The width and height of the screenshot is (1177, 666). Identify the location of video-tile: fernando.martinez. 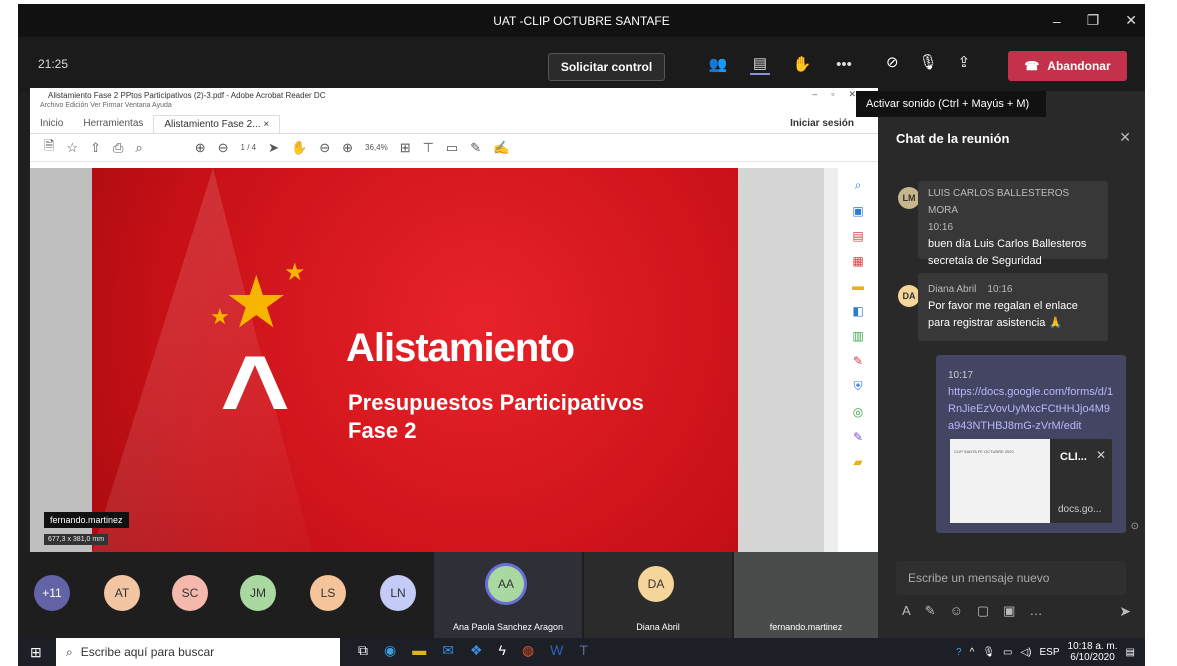
(806, 595).